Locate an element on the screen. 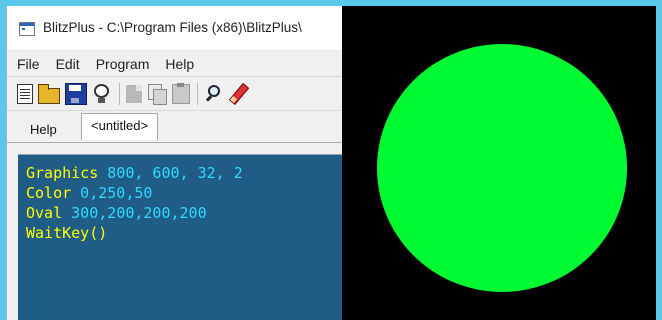  tab-bar: Help <untitled> is located at coordinates (175, 127).